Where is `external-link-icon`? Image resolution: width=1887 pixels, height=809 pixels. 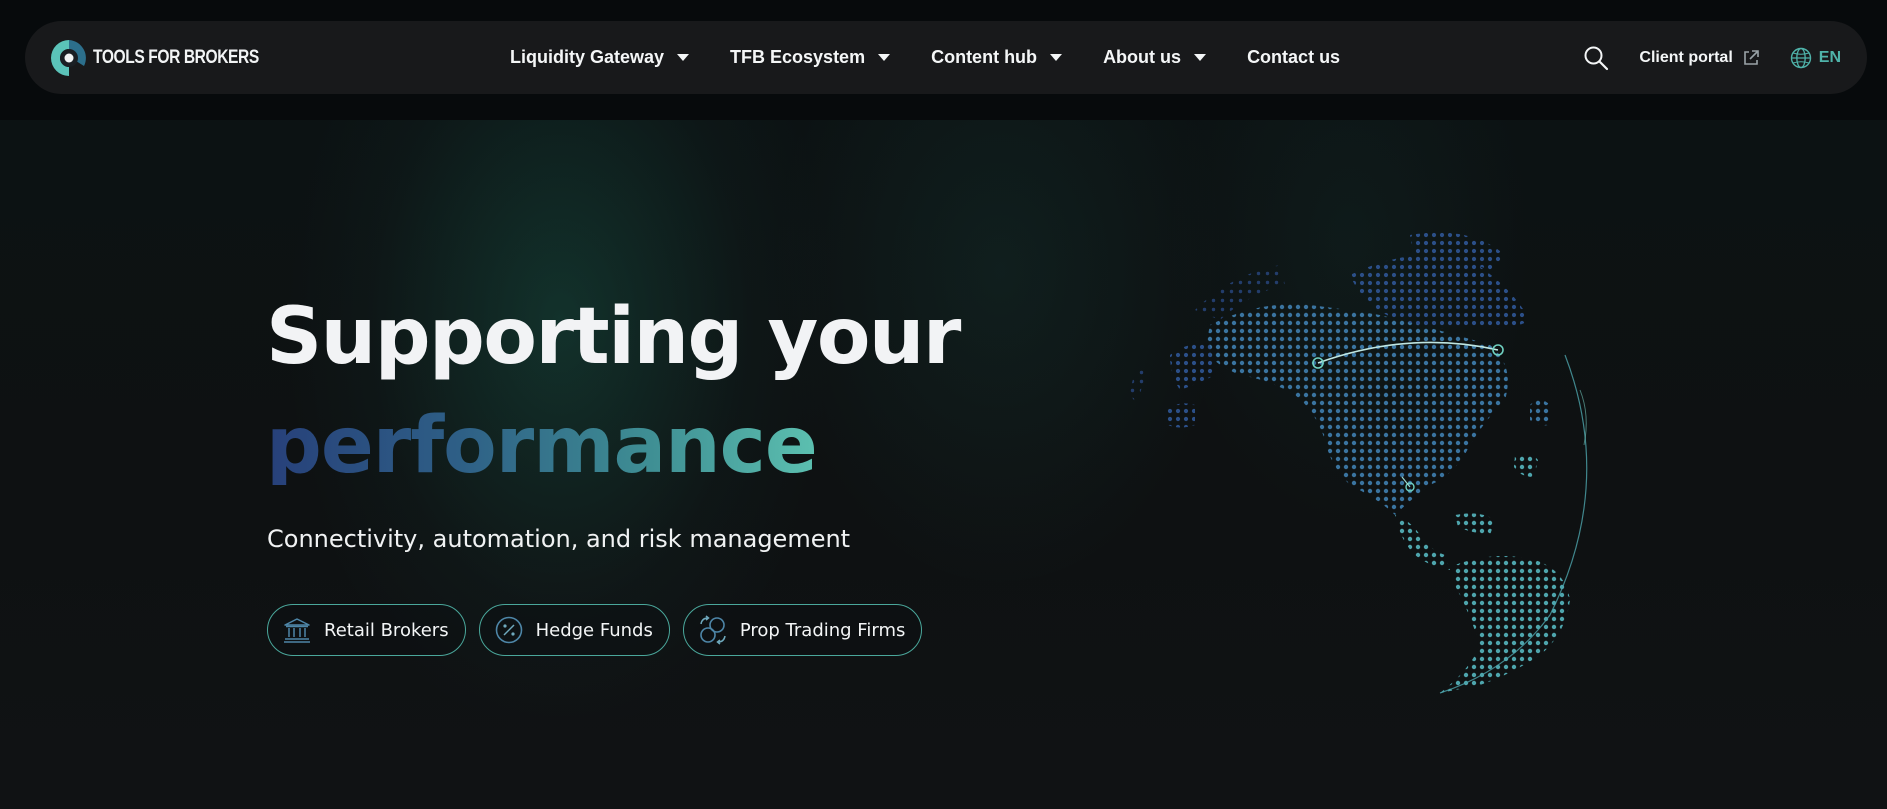
external-link-icon is located at coordinates (1751, 57).